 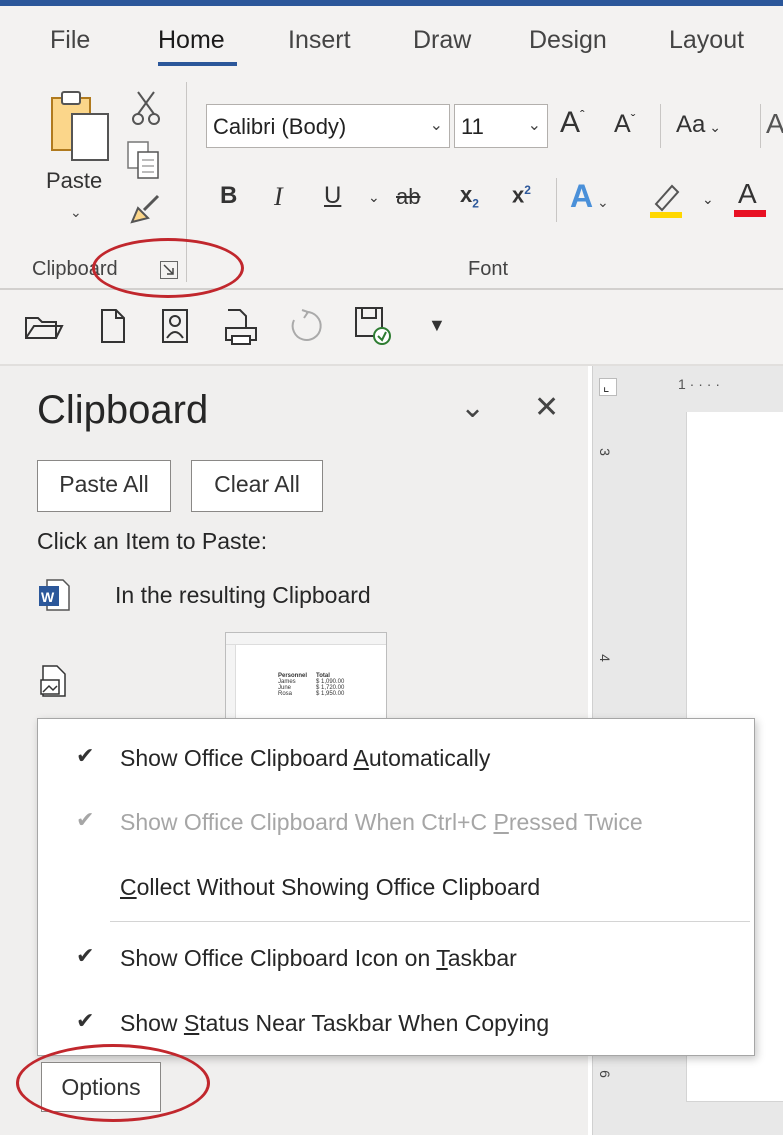 What do you see at coordinates (306, 639) in the screenshot?
I see `preview-header-bar` at bounding box center [306, 639].